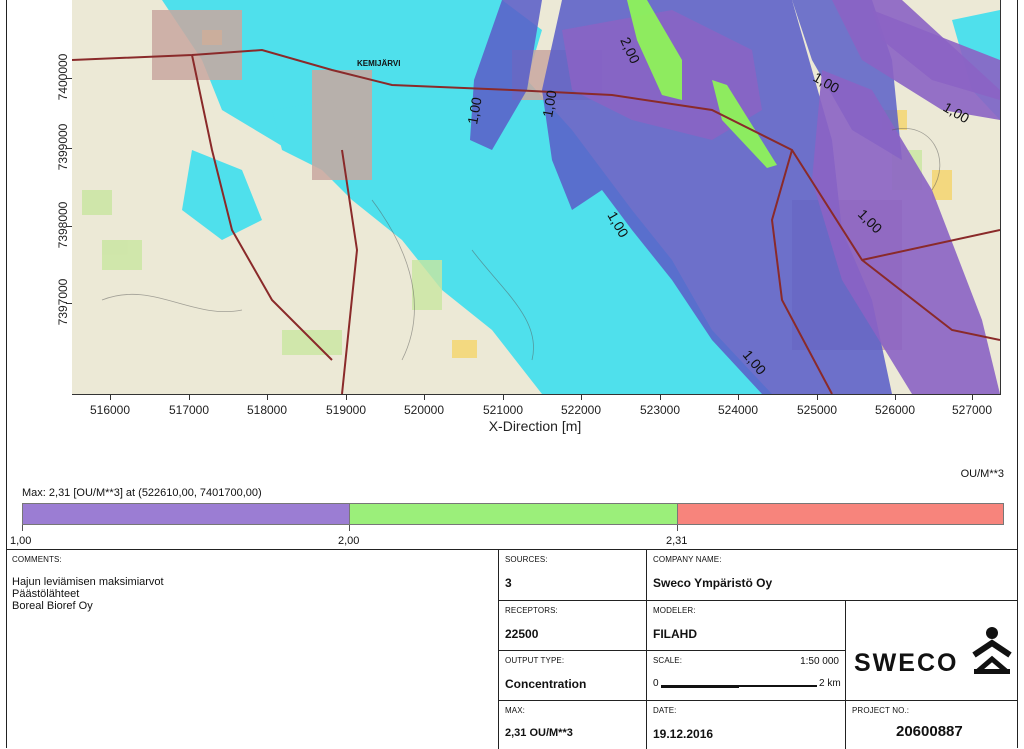  What do you see at coordinates (515, 710) in the screenshot?
I see `max-label: MAX:` at bounding box center [515, 710].